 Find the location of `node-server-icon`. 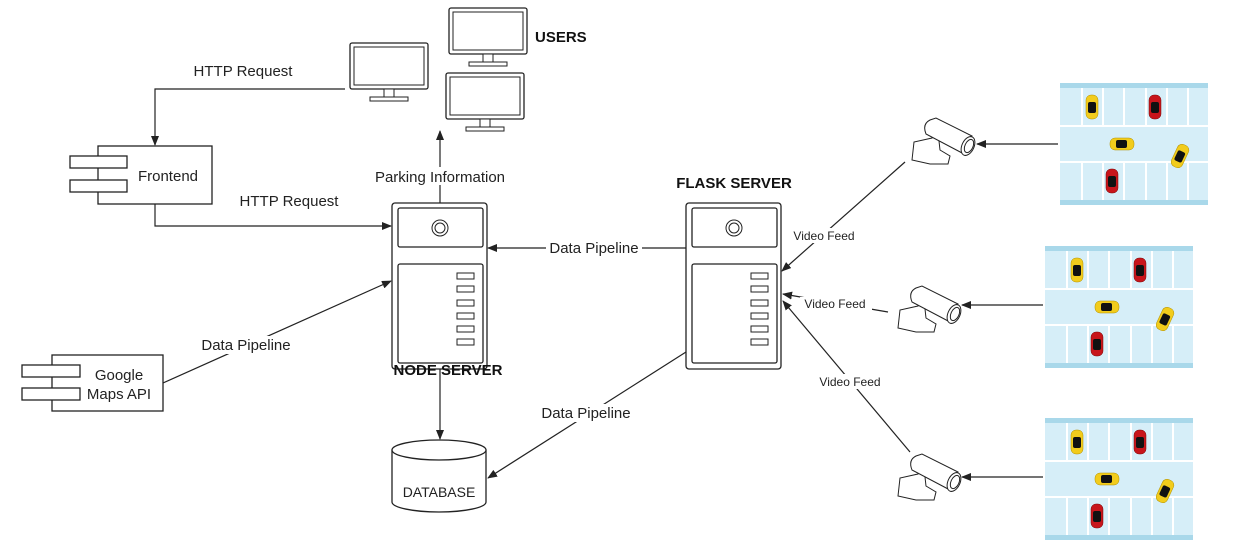

node-server-icon is located at coordinates (439, 286).